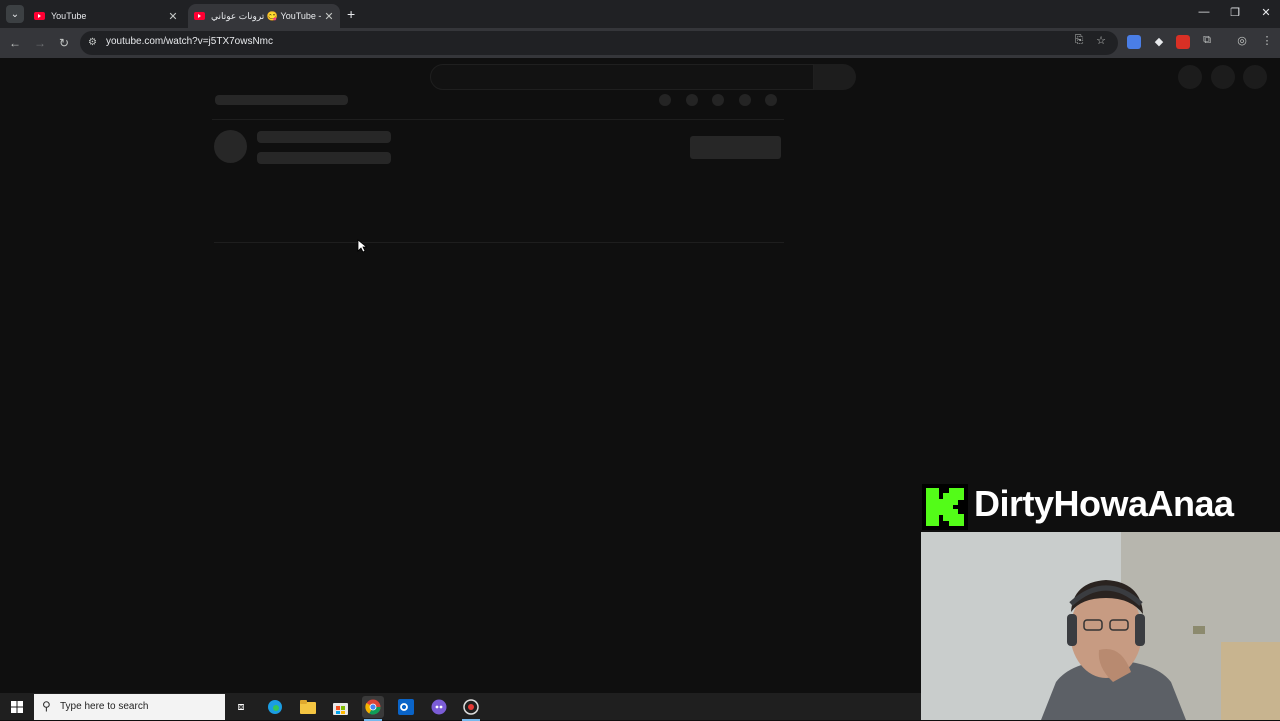  I want to click on youtube-search-button, so click(835, 77).